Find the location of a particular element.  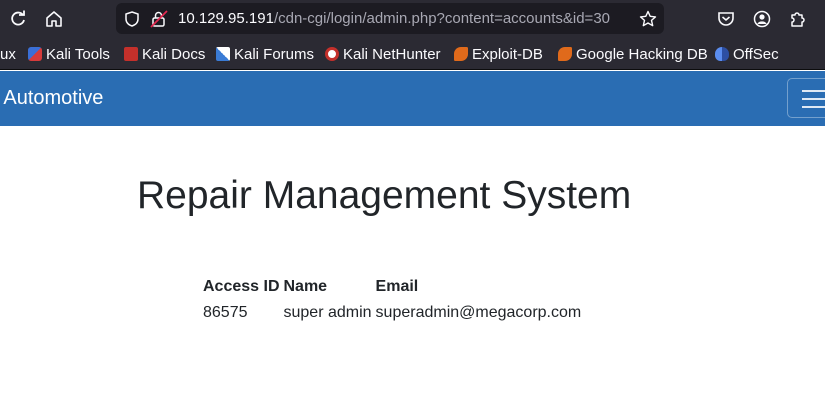

extensions-button is located at coordinates (798, 19).